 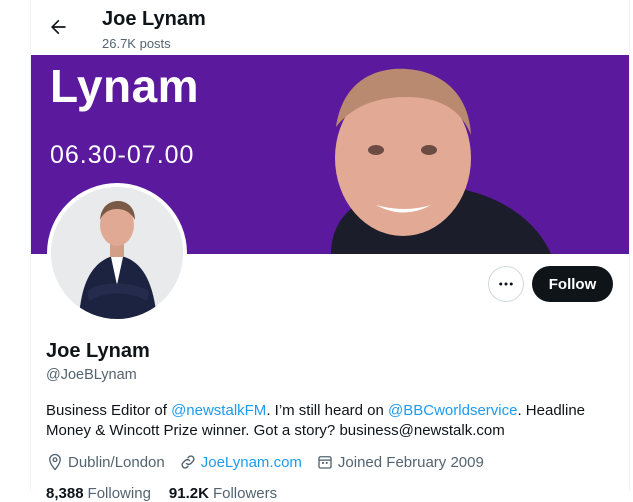 What do you see at coordinates (188, 462) in the screenshot?
I see `link-icon` at bounding box center [188, 462].